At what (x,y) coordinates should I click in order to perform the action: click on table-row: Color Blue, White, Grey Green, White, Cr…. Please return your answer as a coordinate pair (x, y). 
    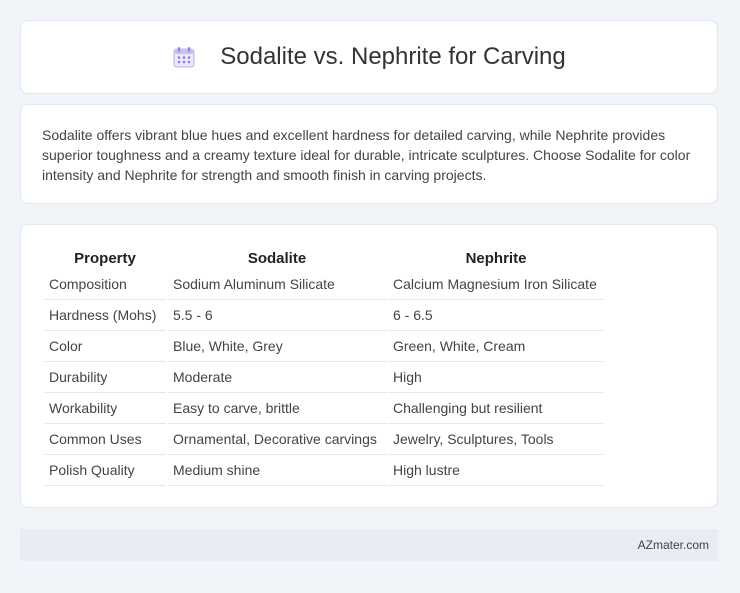
    Looking at the image, I should click on (324, 346).